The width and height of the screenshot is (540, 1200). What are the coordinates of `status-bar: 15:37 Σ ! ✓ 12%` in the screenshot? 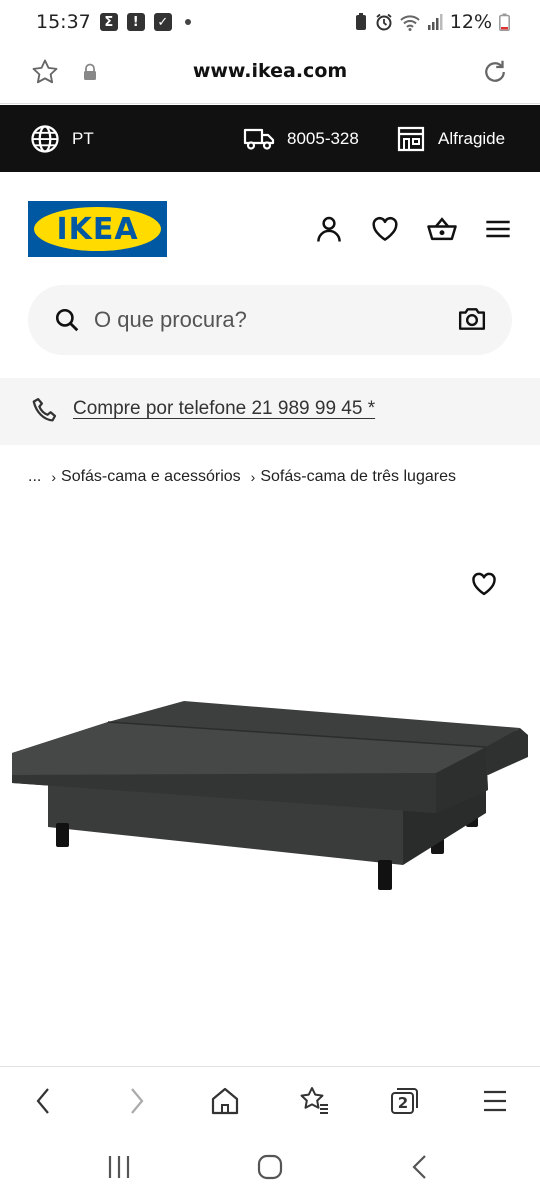 It's located at (270, 22).